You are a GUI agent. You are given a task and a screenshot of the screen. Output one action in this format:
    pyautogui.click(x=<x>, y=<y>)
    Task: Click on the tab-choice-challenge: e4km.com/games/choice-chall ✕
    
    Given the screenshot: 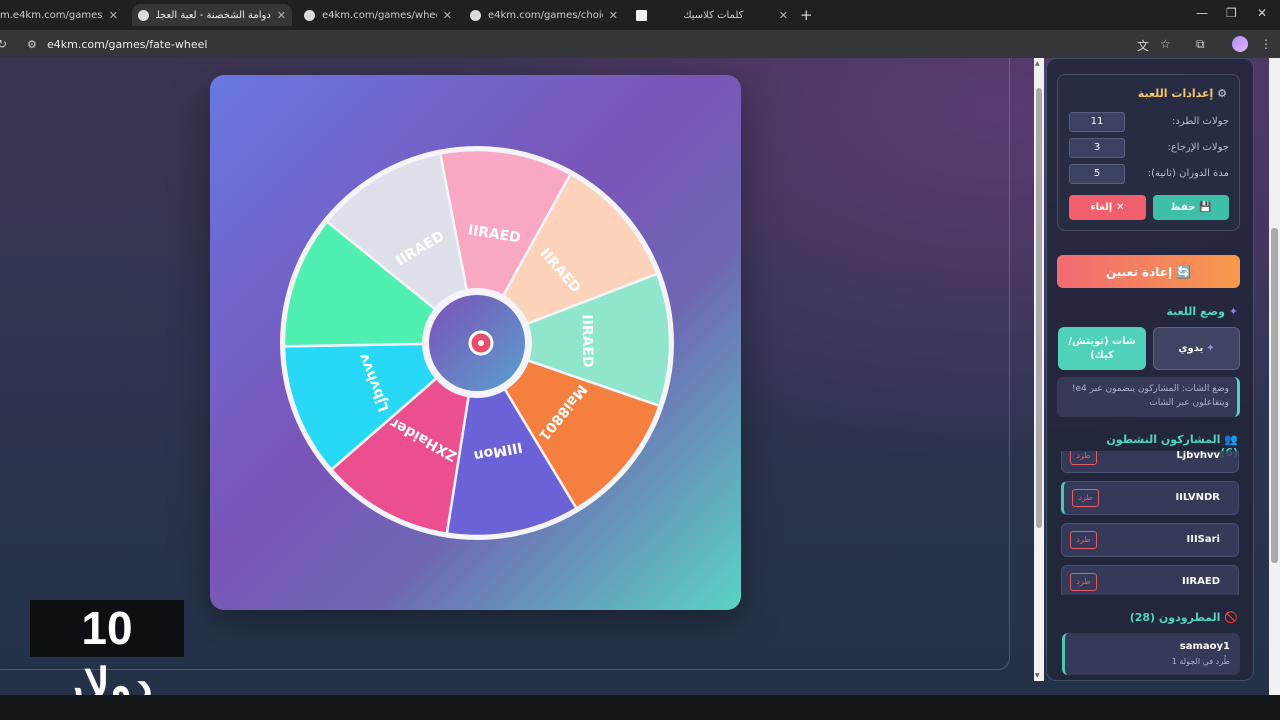 What is the action you would take?
    pyautogui.click(x=544, y=15)
    